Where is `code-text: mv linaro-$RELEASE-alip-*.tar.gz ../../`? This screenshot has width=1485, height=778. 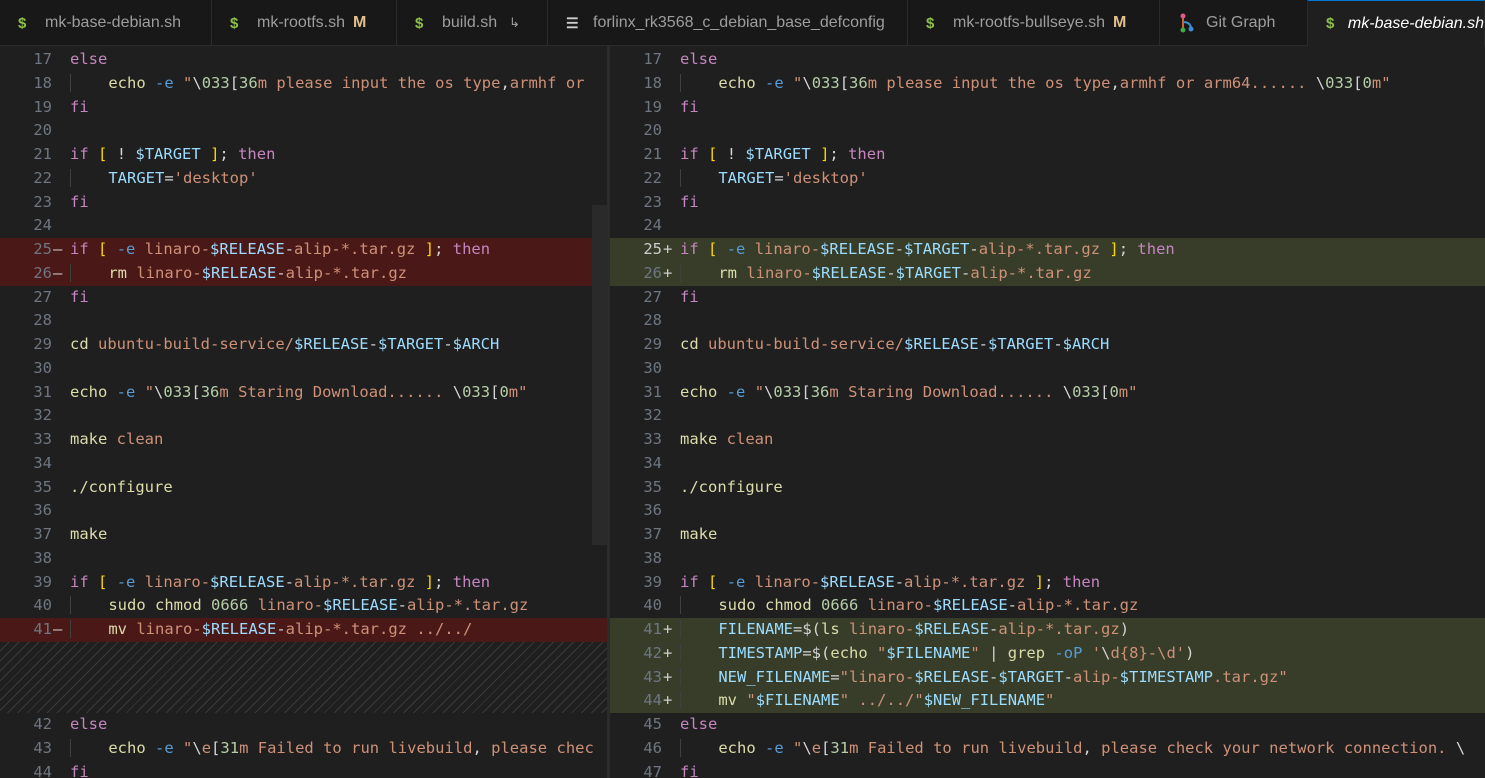 code-text: mv linaro-$RELEASE-alip-*.tar.gz ../../ is located at coordinates (271, 630).